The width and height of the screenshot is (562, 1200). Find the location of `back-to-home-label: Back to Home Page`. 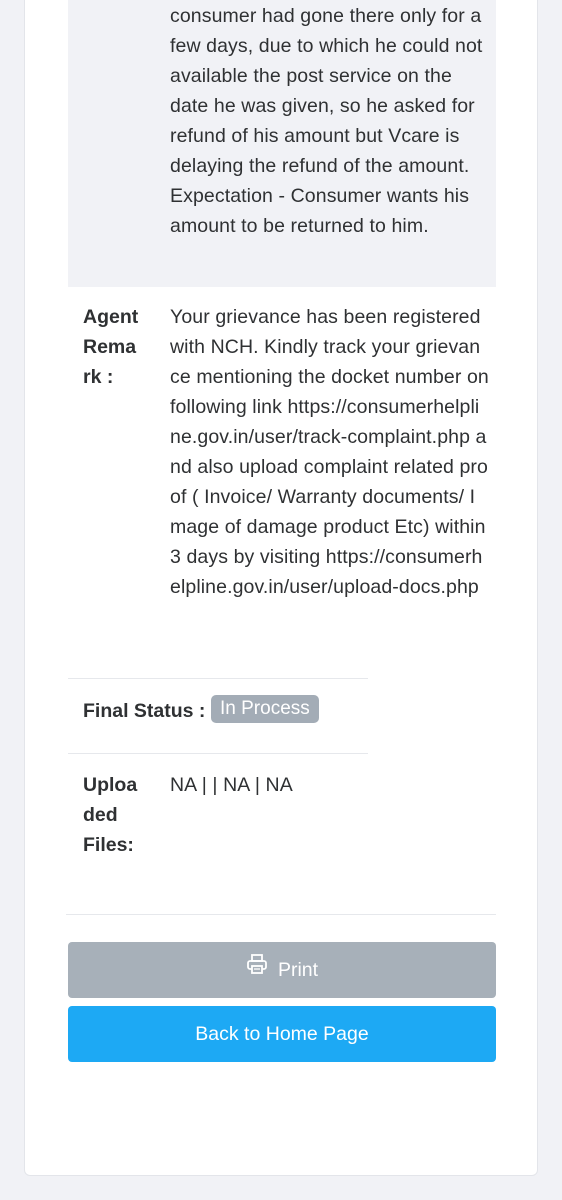

back-to-home-label: Back to Home Page is located at coordinates (282, 1034).